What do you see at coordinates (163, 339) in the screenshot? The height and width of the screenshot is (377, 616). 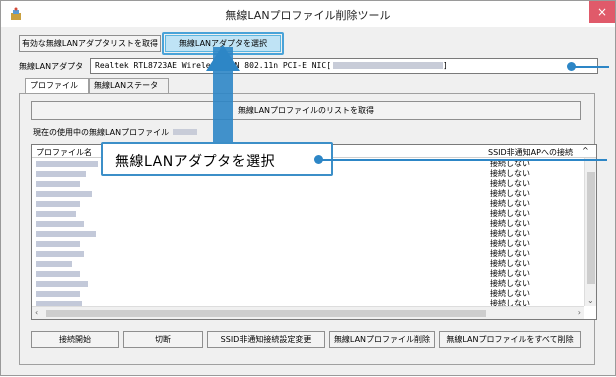 I see `disconnect-button: 切断` at bounding box center [163, 339].